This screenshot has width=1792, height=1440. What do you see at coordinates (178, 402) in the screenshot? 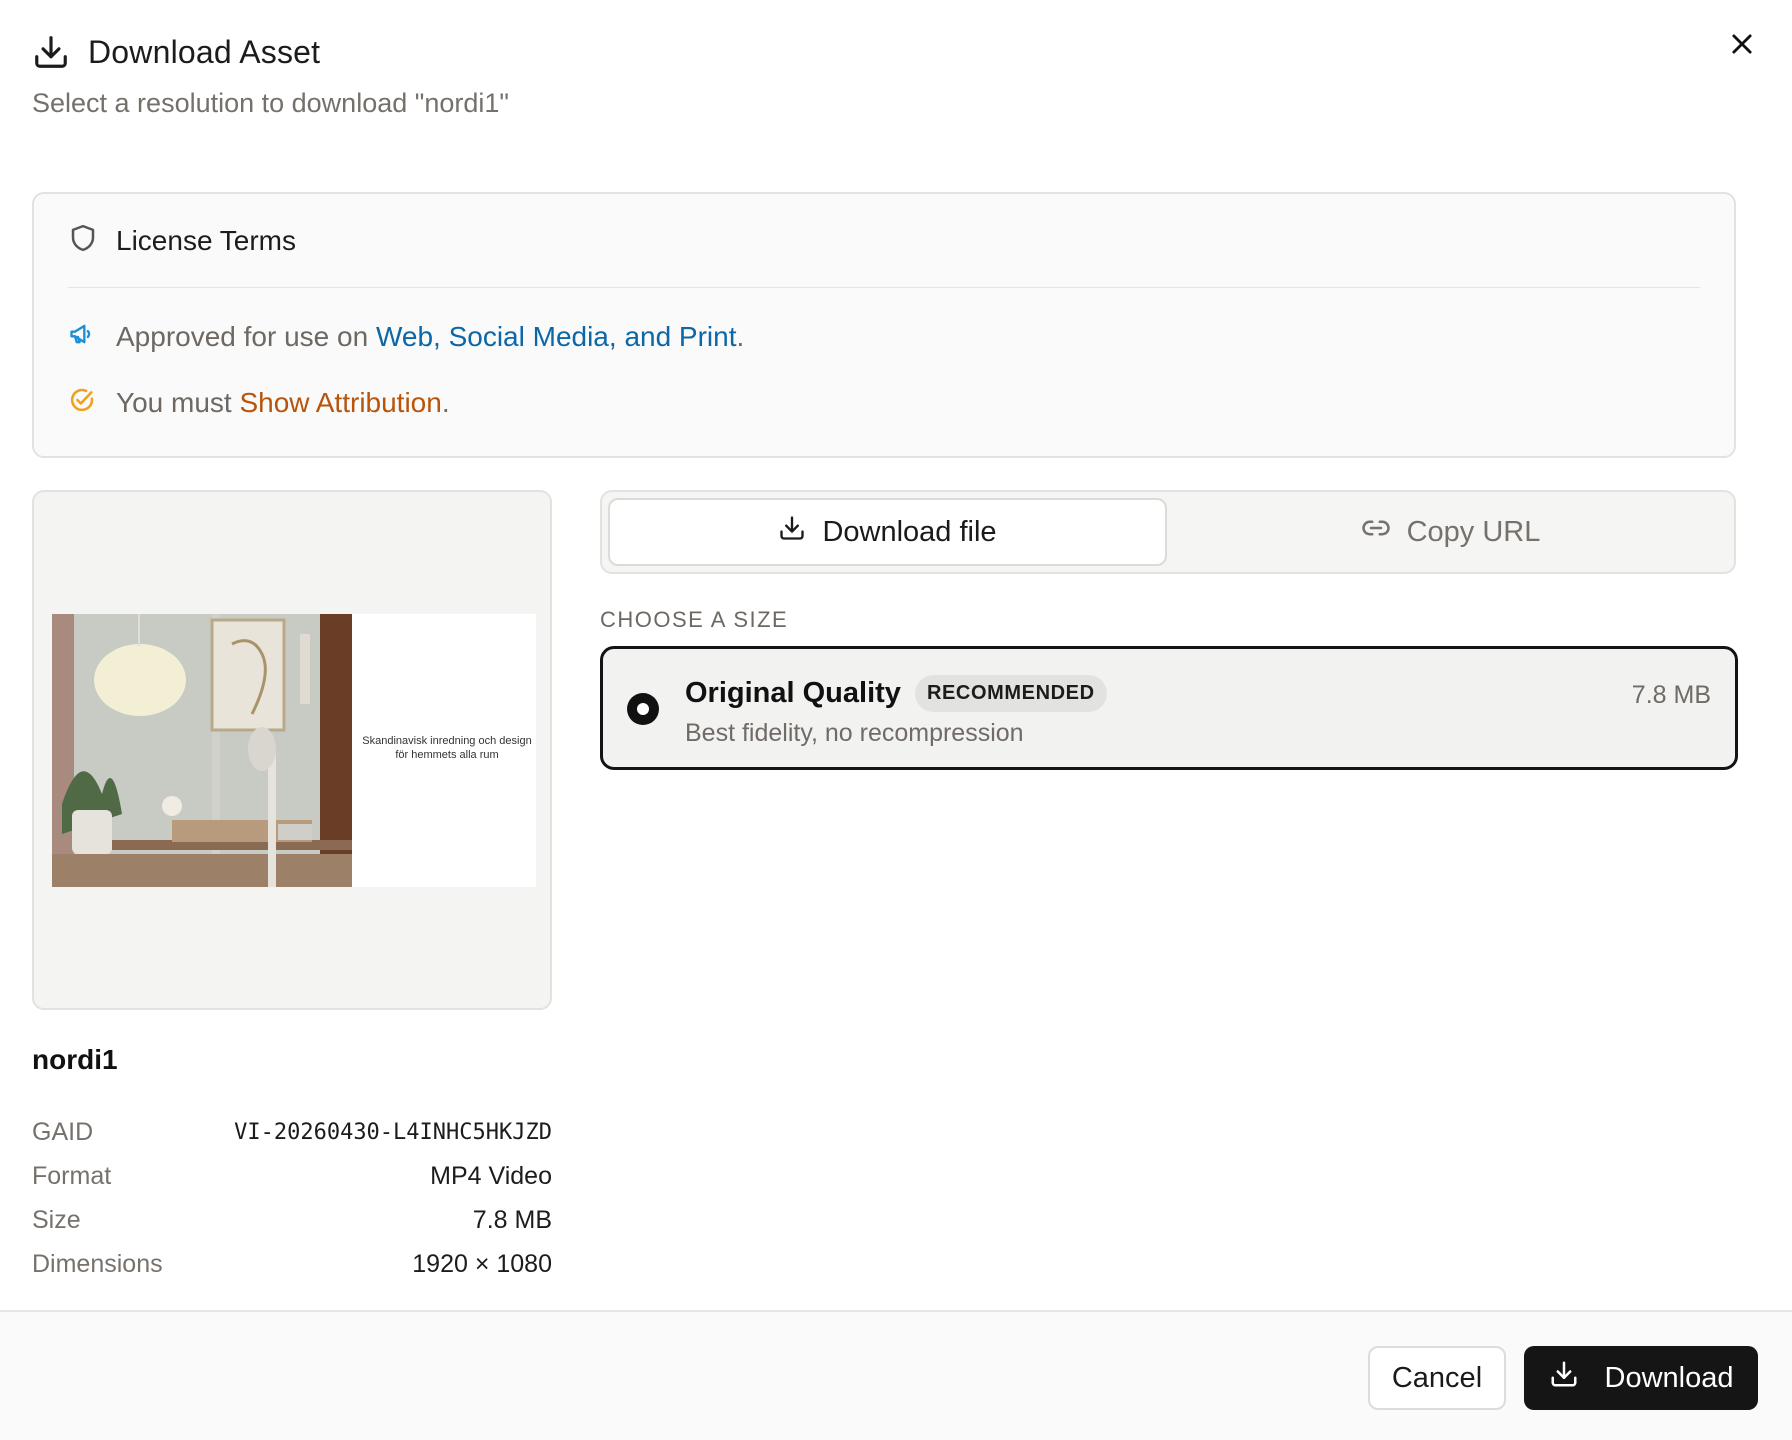
I see `license-attribution-prefix: You must` at bounding box center [178, 402].